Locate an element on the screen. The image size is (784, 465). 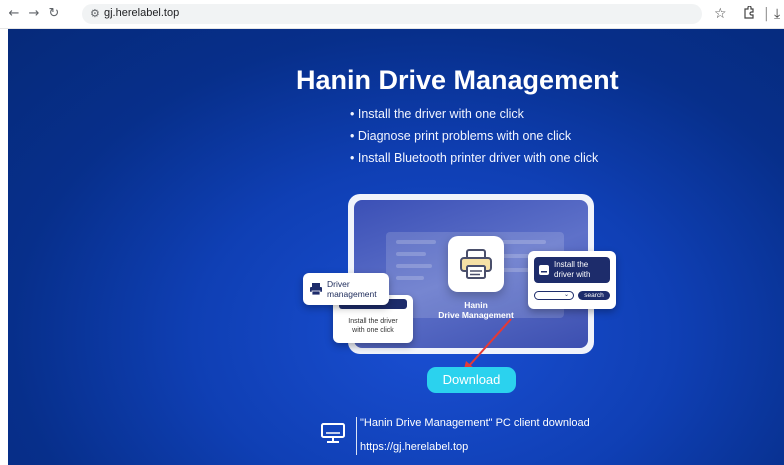
red-arrow-icon is located at coordinates (487, 345).